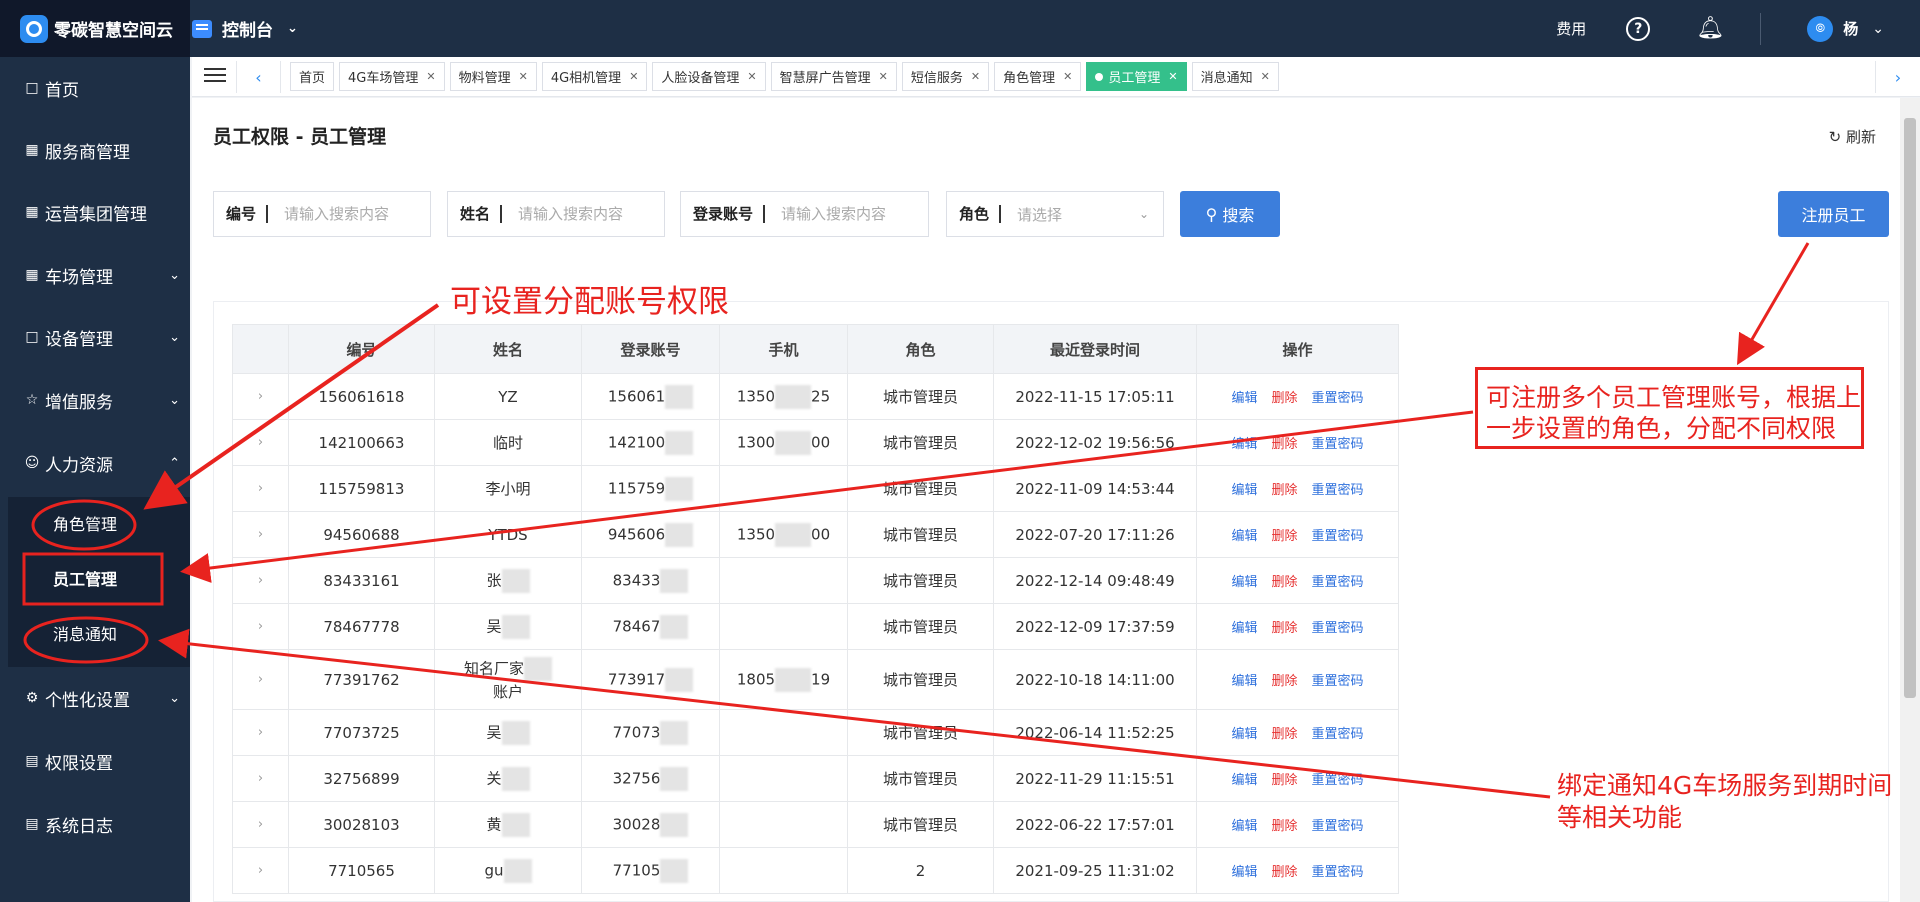  Describe the element at coordinates (1910, 408) in the screenshot. I see `scrollbar-thumb` at that location.